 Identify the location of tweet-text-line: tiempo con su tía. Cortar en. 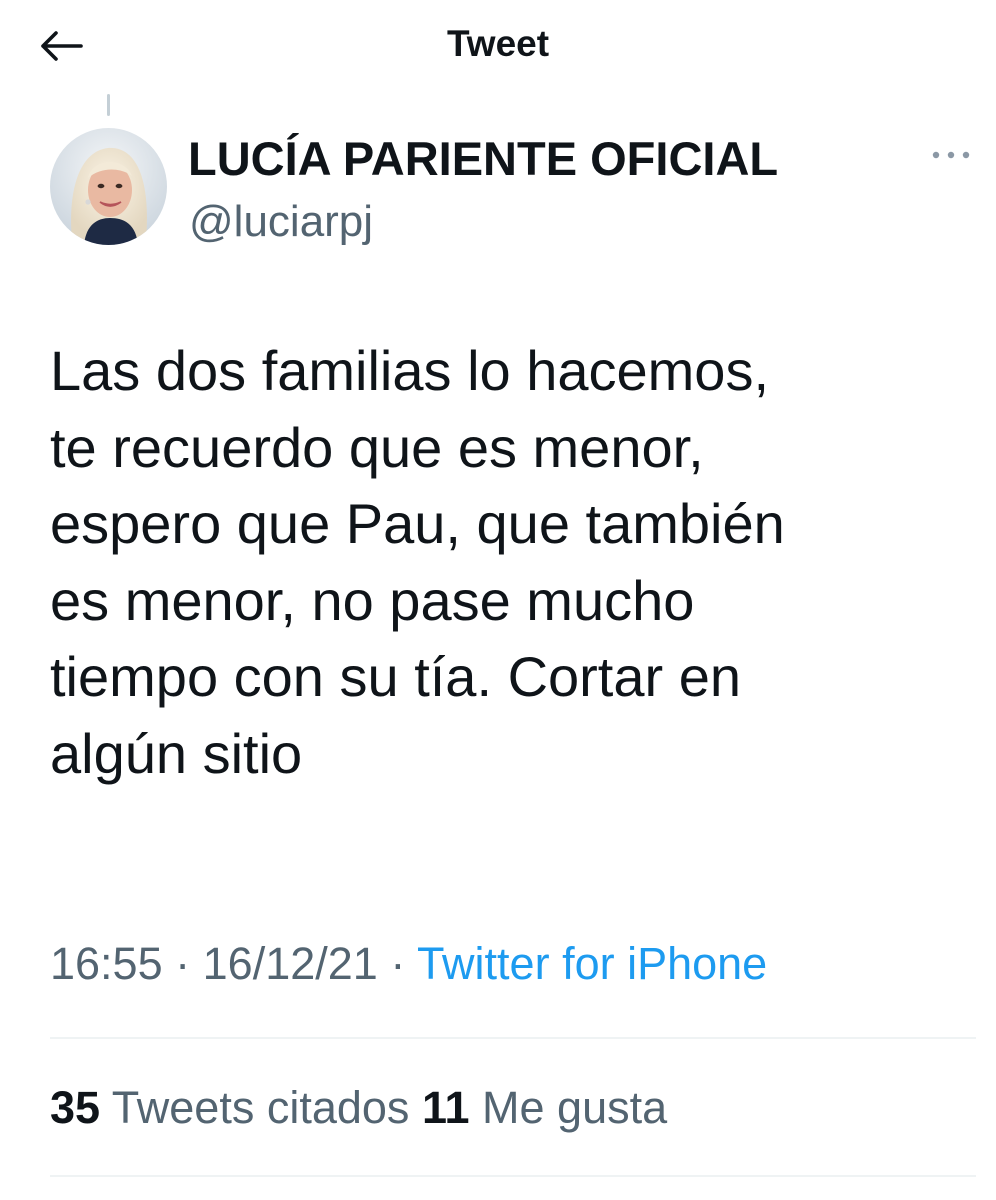
(396, 676).